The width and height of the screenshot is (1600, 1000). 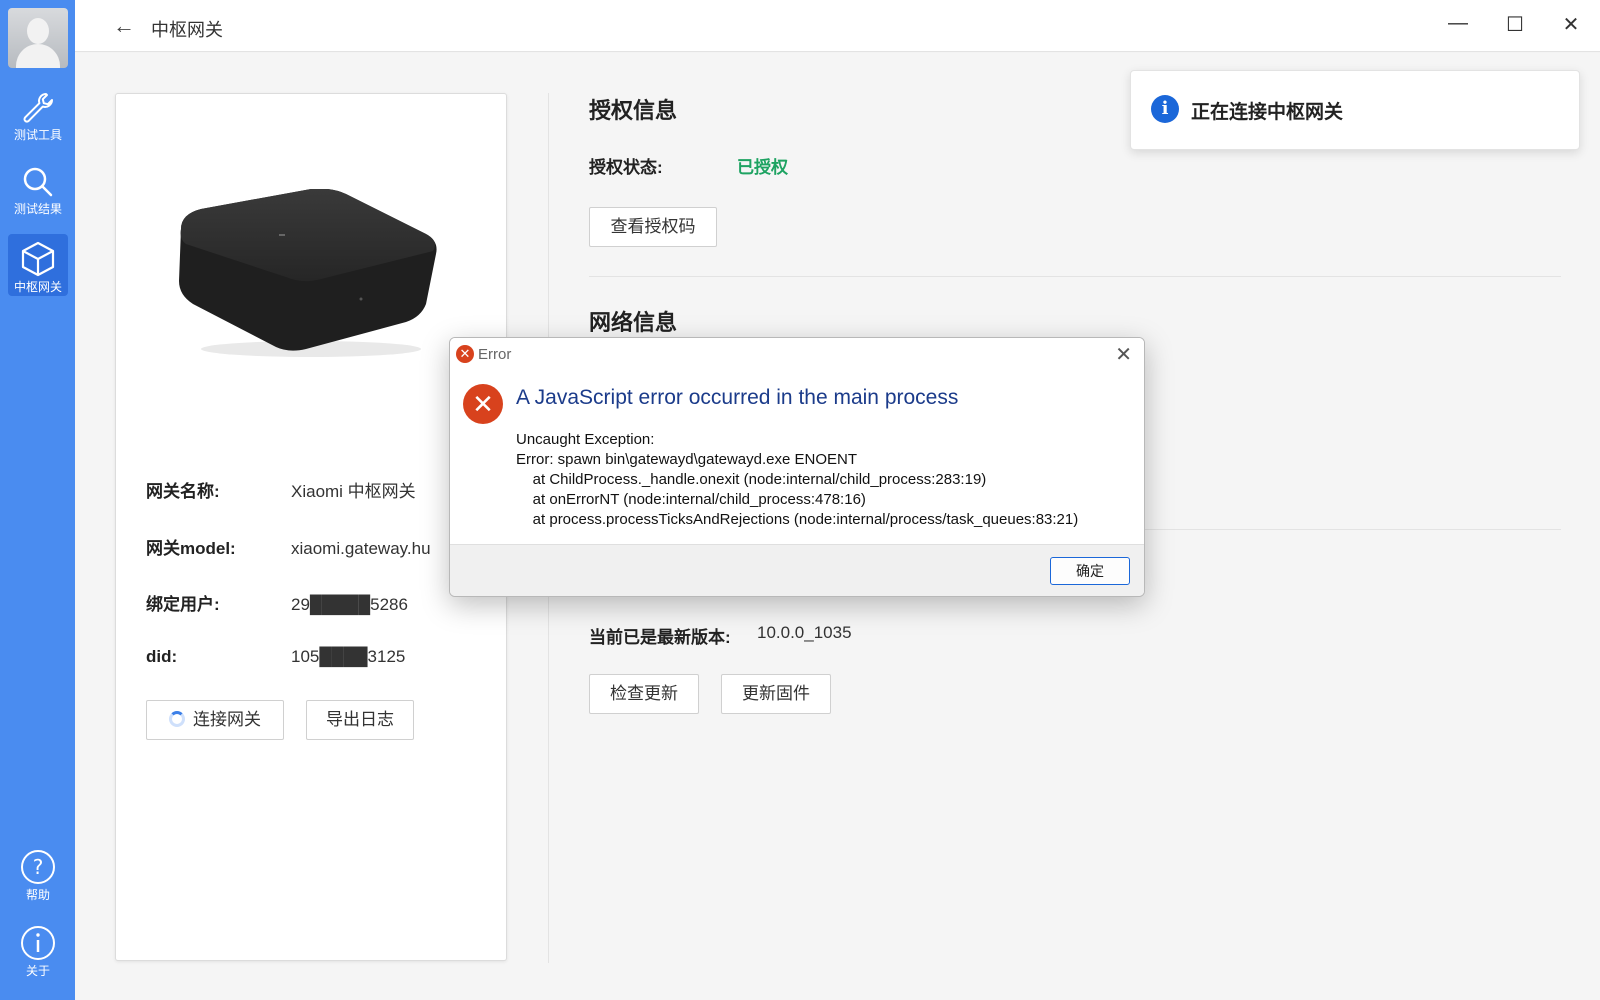 What do you see at coordinates (183, 604) in the screenshot?
I see `bound-user-label: 绑定用户:` at bounding box center [183, 604].